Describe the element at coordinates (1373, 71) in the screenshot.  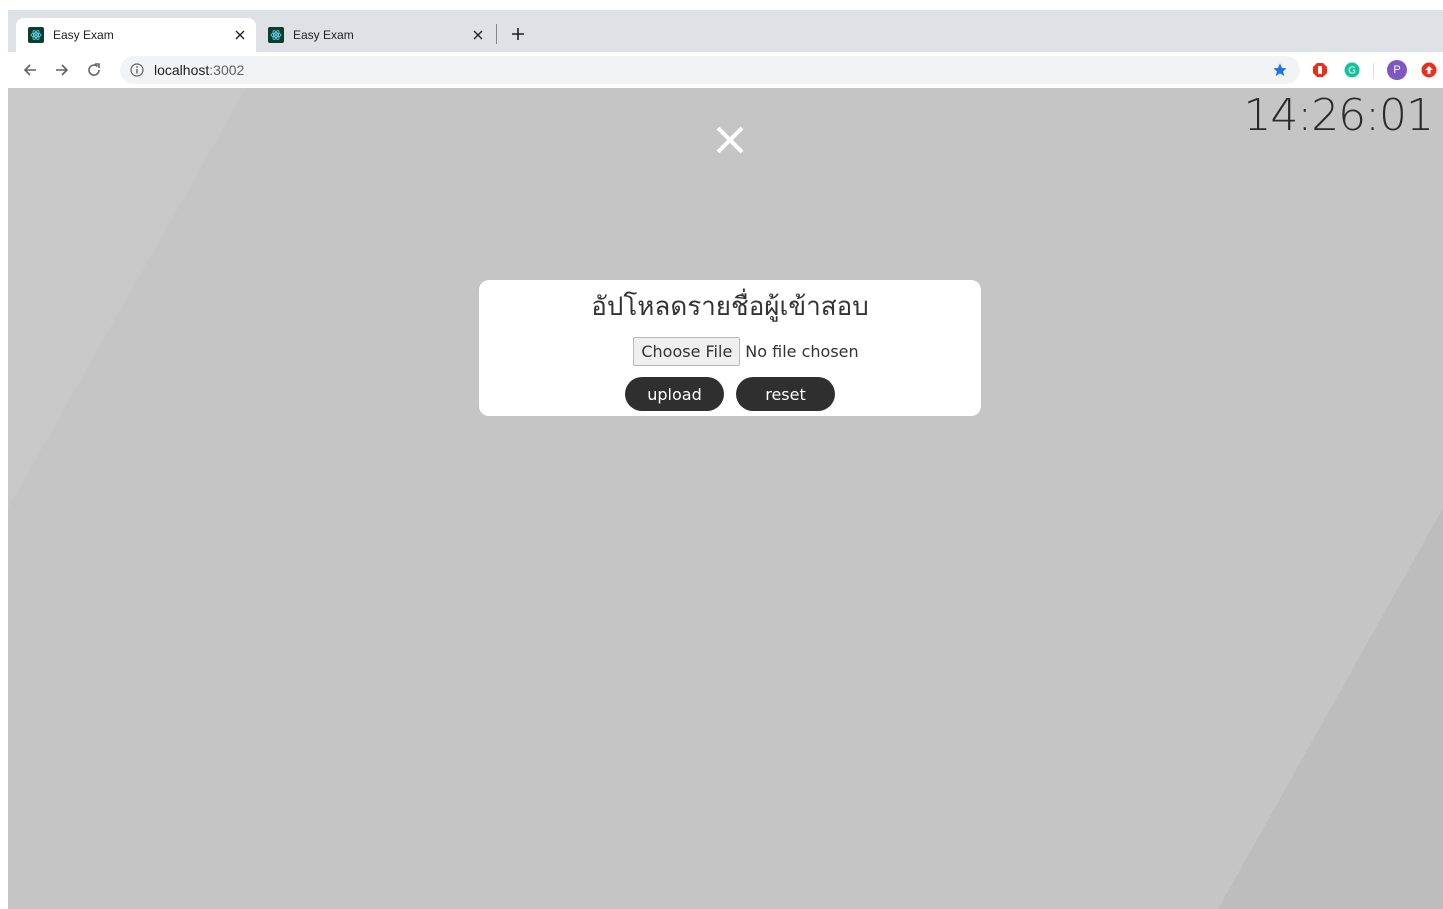
I see `toolbar-separator` at that location.